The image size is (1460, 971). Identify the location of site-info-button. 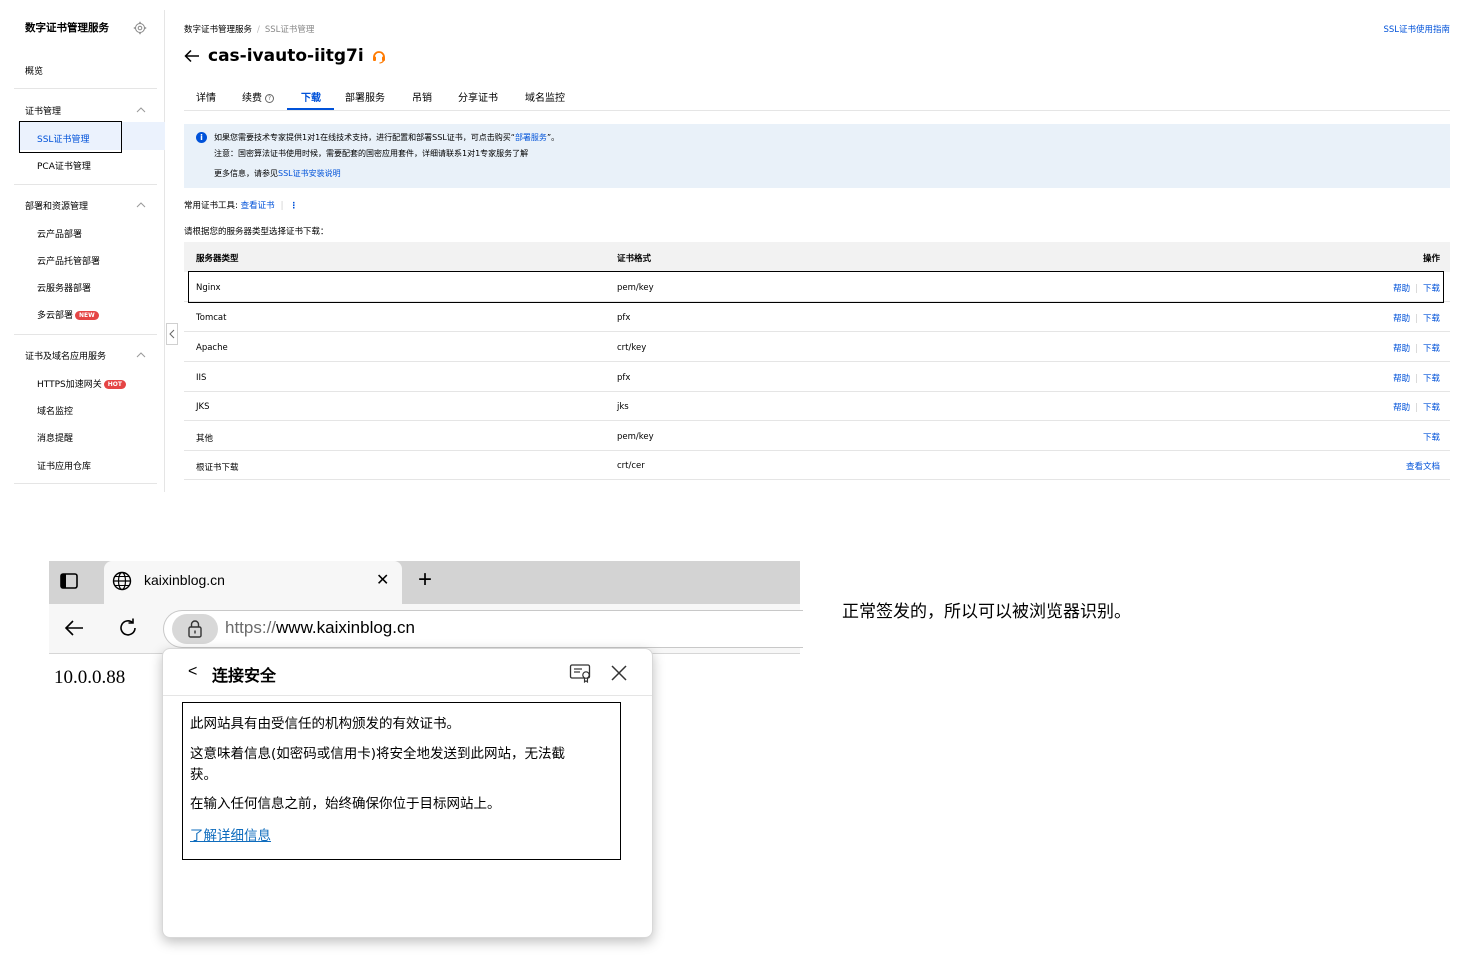
(195, 629).